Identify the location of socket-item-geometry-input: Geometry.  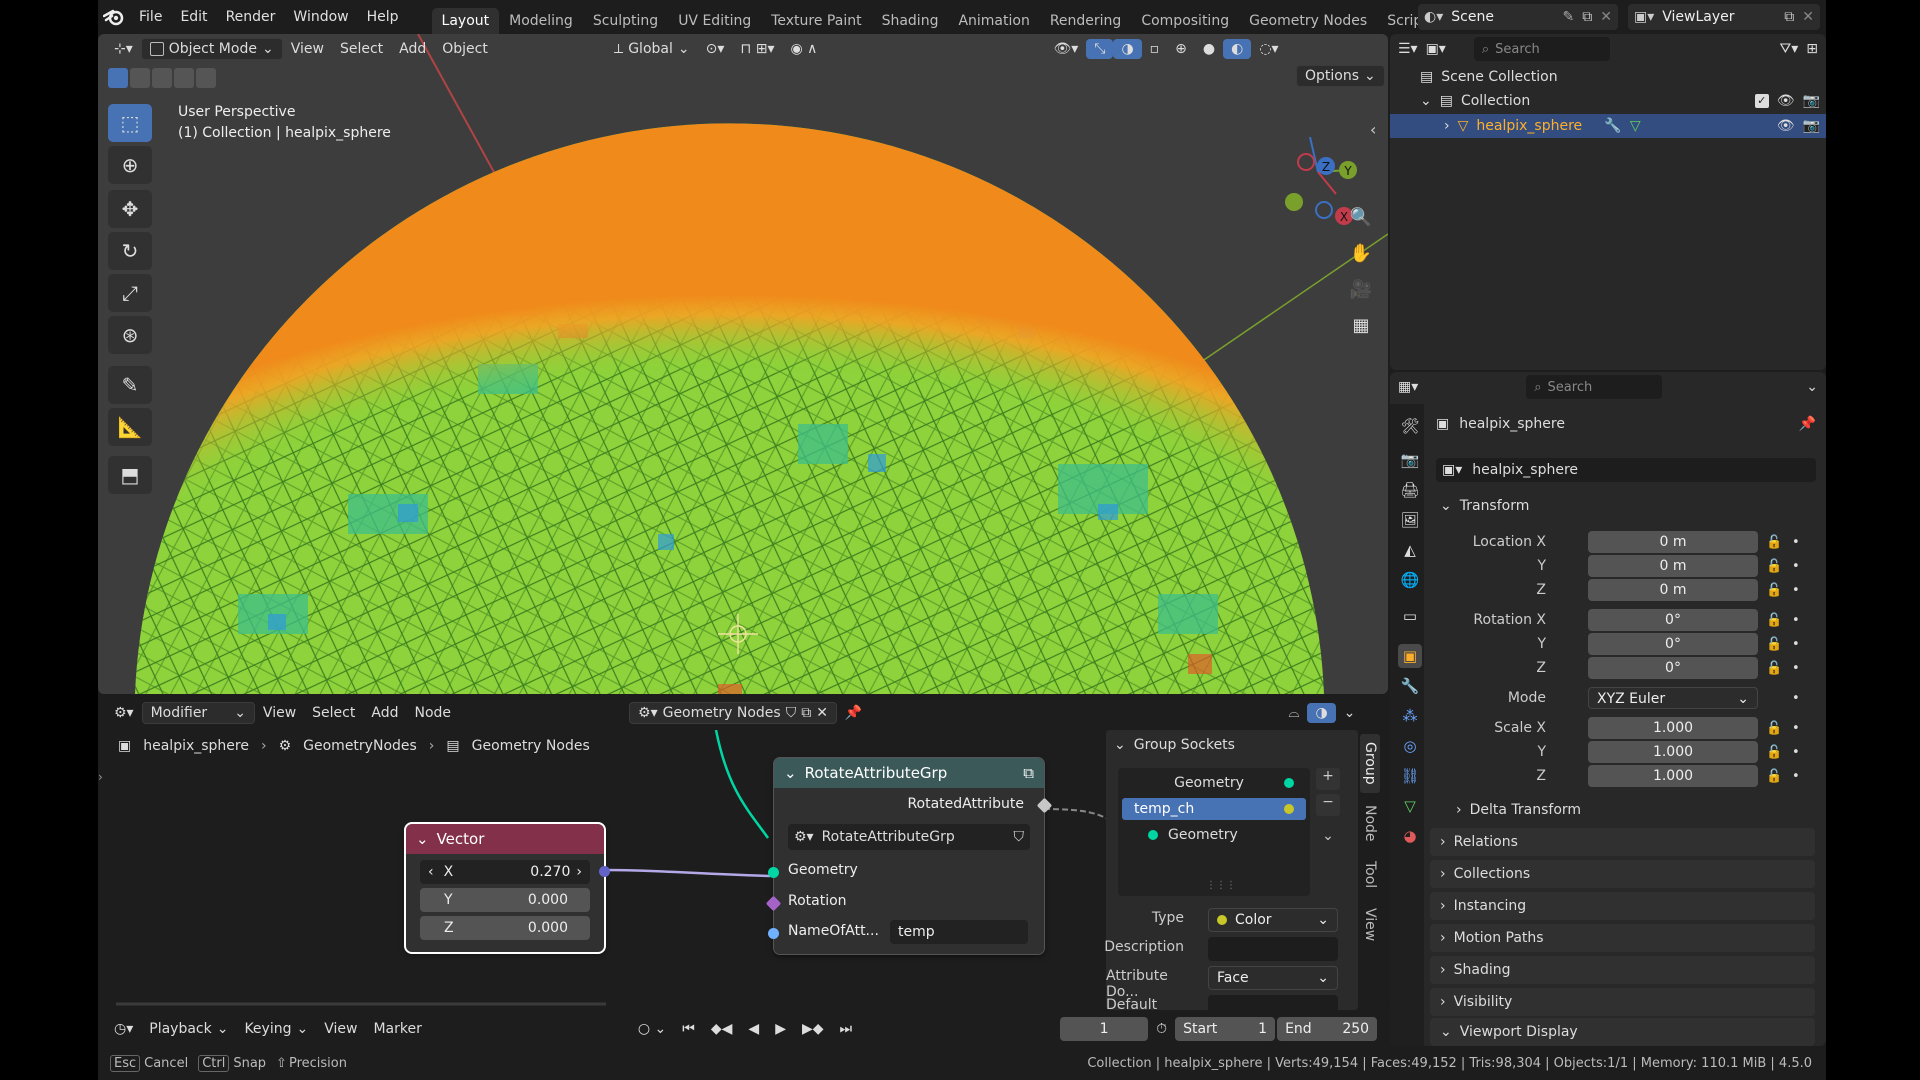
(1214, 835).